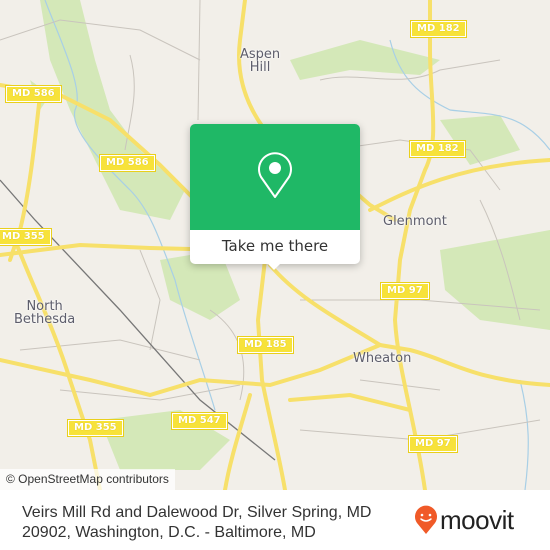 This screenshot has width=550, height=550. What do you see at coordinates (477, 519) in the screenshot?
I see `moovit-wordmark: moovit` at bounding box center [477, 519].